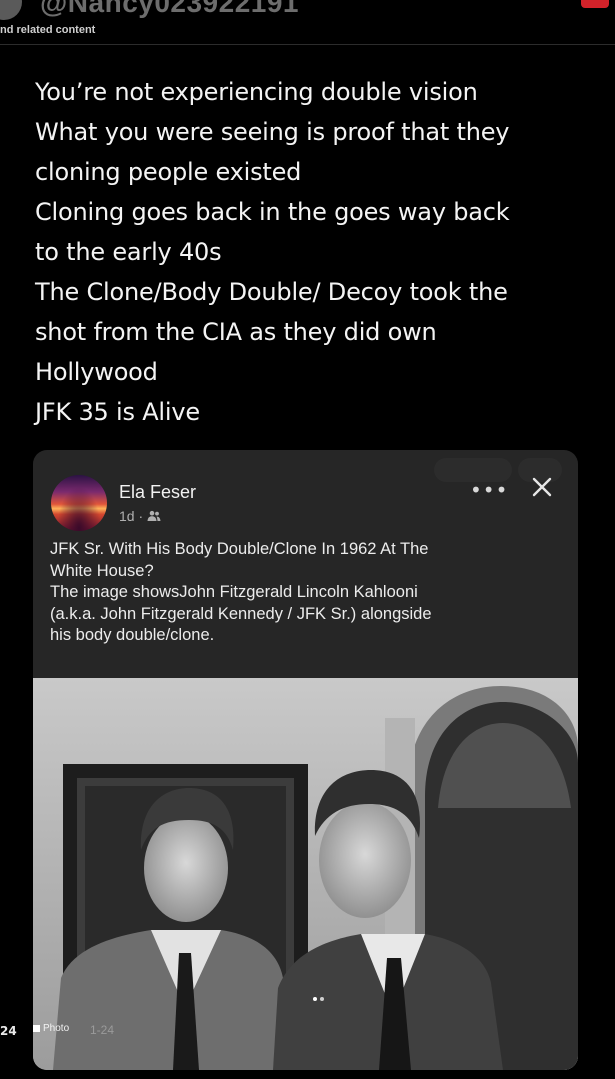 The height and width of the screenshot is (1079, 615). What do you see at coordinates (318, 999) in the screenshot?
I see `photo-pager` at bounding box center [318, 999].